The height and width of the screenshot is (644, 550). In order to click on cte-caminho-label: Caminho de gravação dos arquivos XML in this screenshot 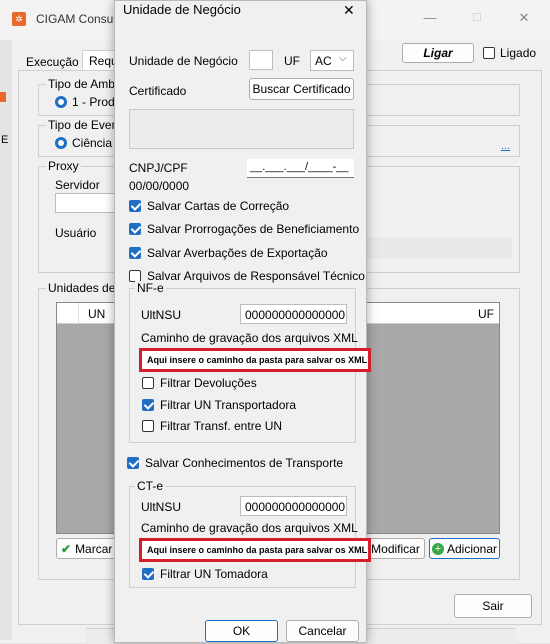, I will do `click(249, 528)`.